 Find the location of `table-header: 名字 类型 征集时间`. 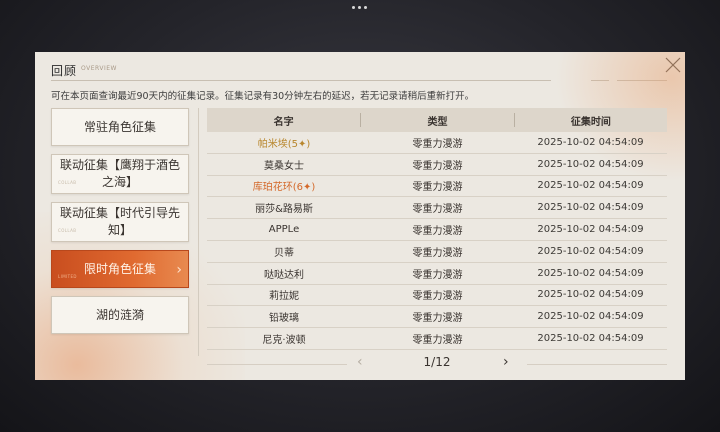

table-header: 名字 类型 征集时间 is located at coordinates (437, 120).